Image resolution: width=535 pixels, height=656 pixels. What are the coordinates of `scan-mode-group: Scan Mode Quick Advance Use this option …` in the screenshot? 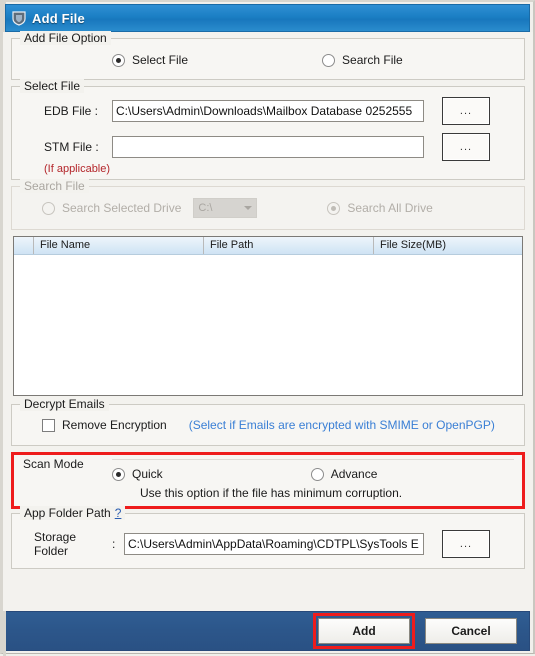 It's located at (268, 480).